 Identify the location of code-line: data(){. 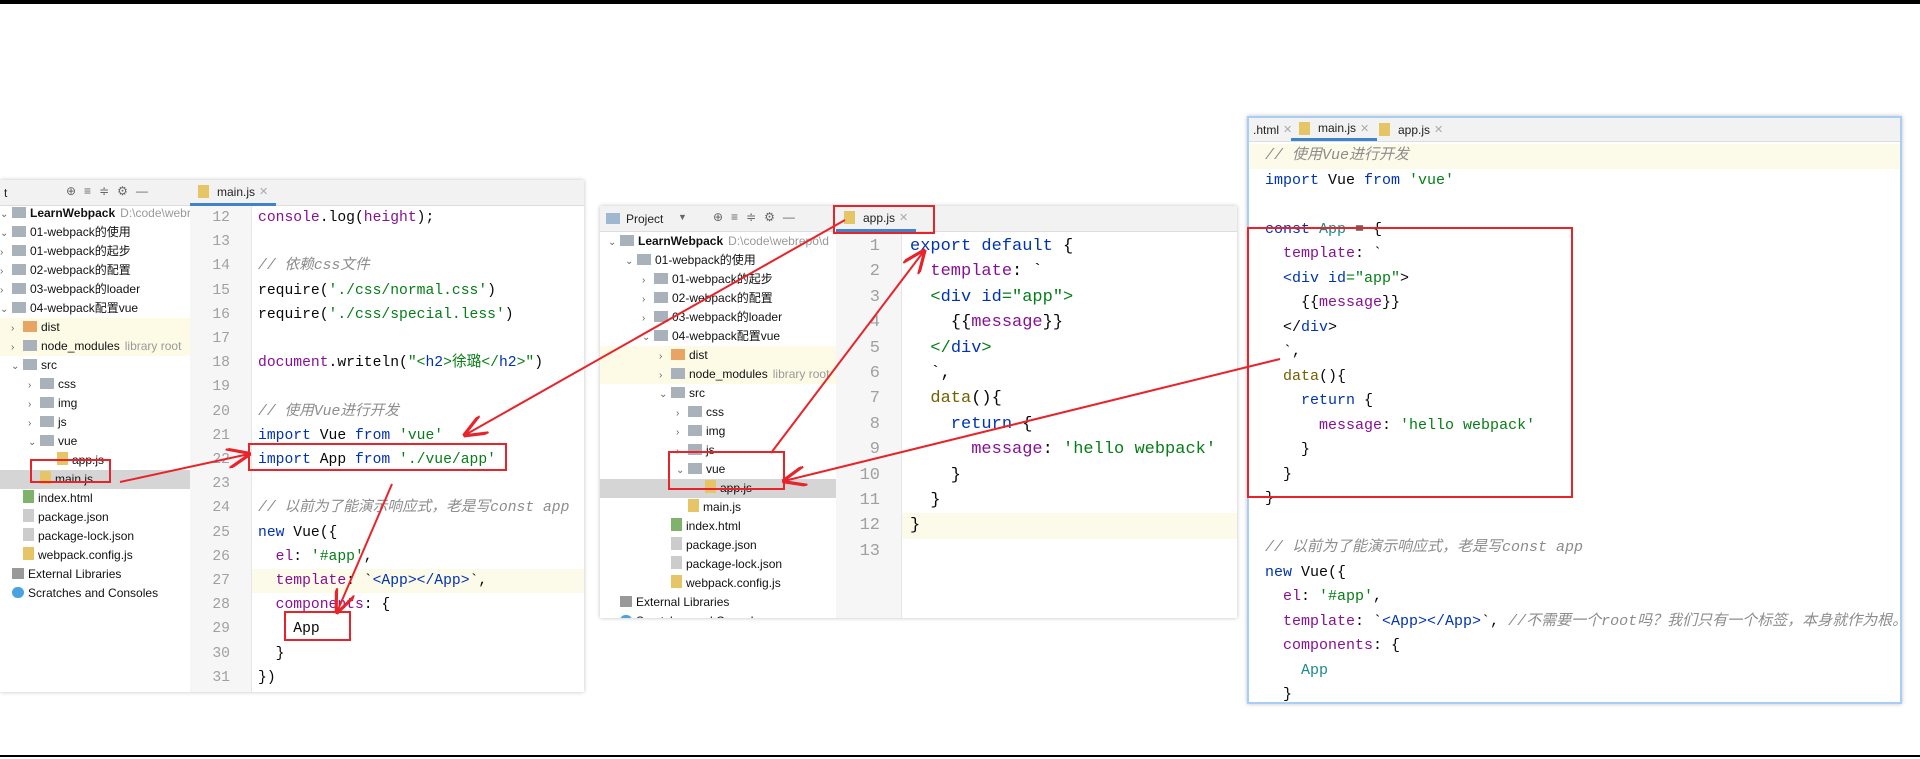
(1574, 377).